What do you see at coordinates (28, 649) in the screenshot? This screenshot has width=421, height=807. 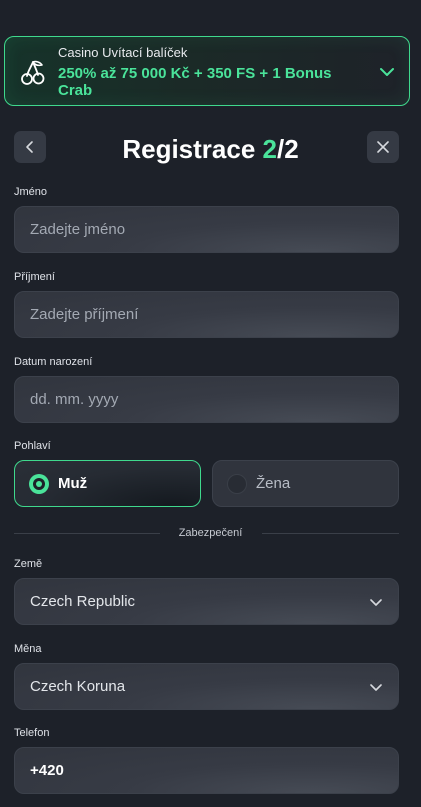 I see `currency-label: Měna` at bounding box center [28, 649].